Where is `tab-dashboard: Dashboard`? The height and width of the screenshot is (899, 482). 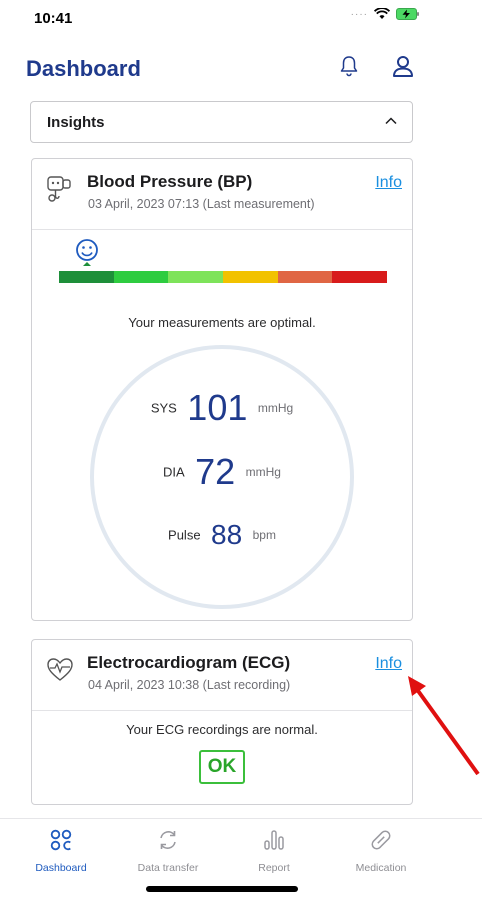 tab-dashboard: Dashboard is located at coordinates (61, 851).